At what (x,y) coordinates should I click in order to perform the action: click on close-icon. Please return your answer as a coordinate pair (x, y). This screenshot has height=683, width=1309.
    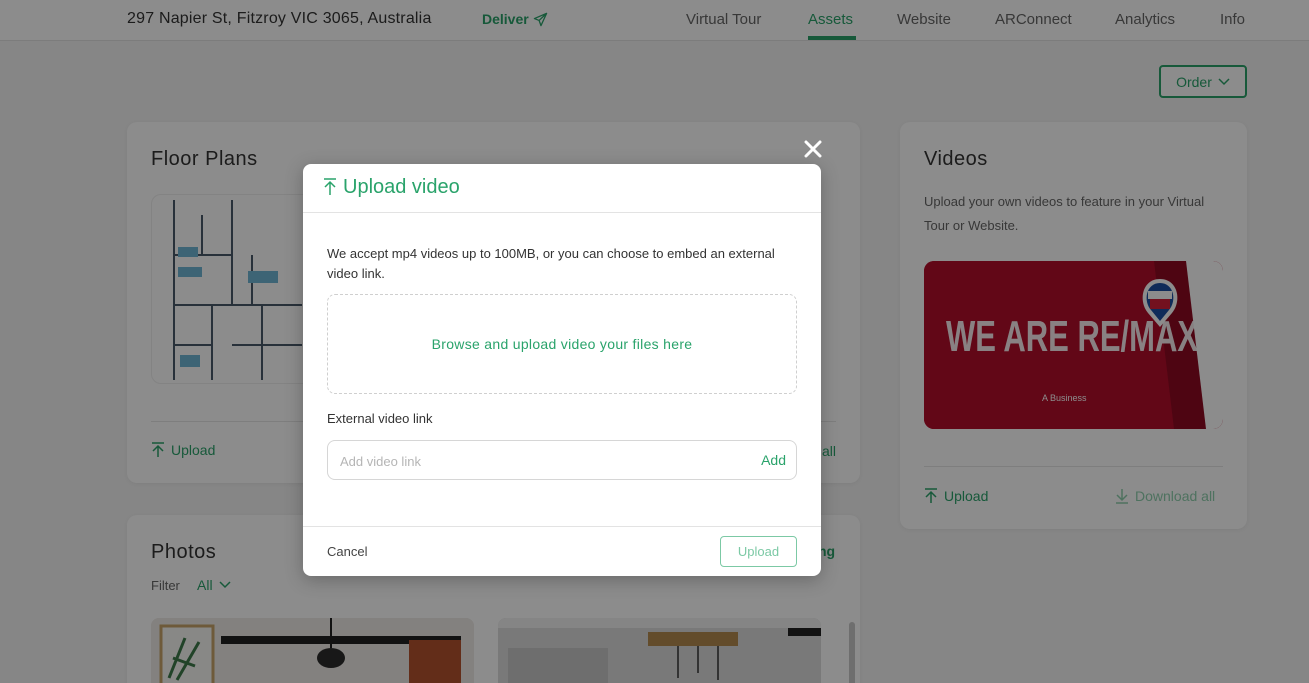
    Looking at the image, I should click on (813, 149).